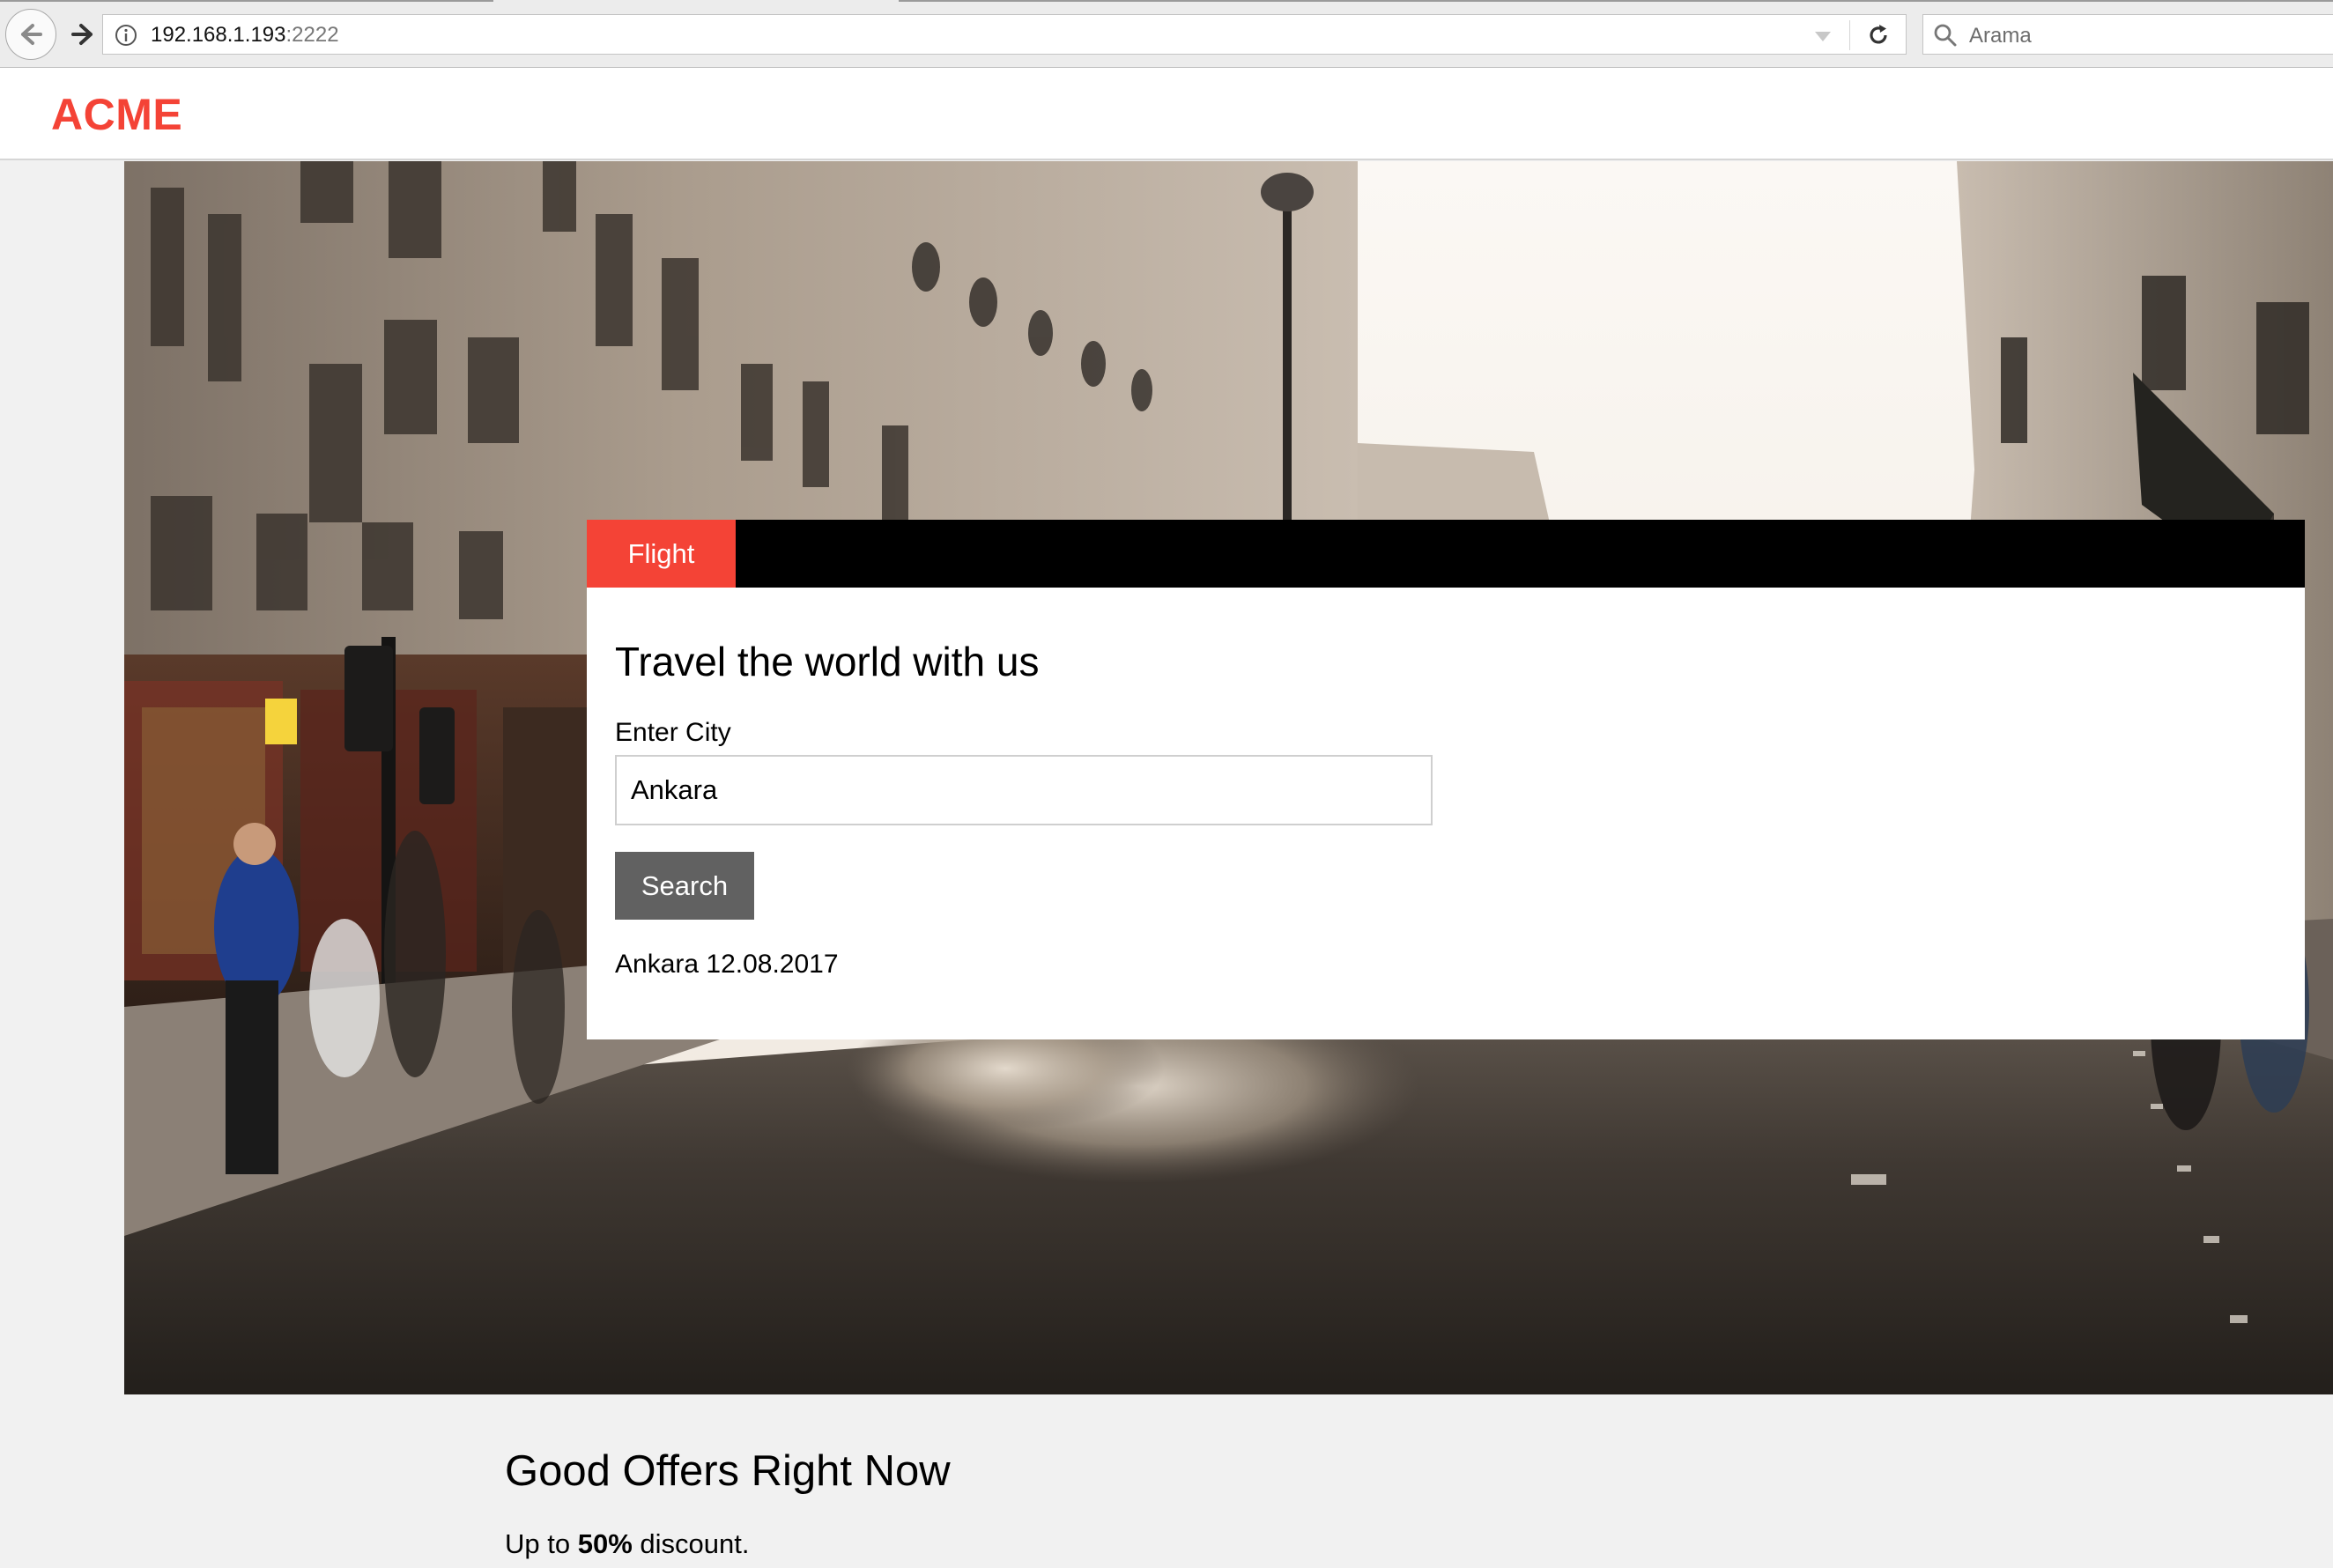 The width and height of the screenshot is (2333, 1568). I want to click on forward-button, so click(82, 34).